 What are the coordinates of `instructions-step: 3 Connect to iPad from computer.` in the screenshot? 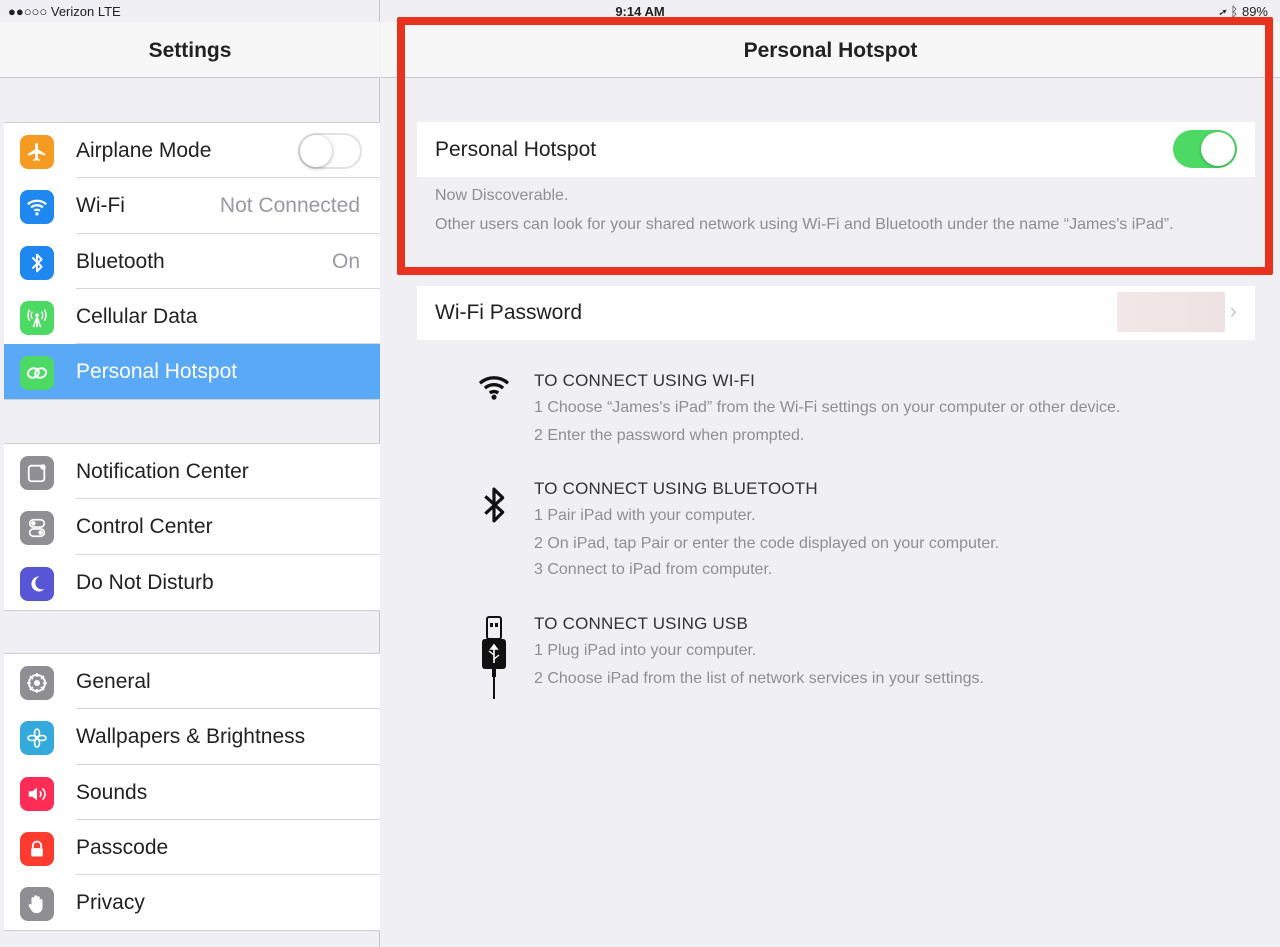 It's located at (653, 569).